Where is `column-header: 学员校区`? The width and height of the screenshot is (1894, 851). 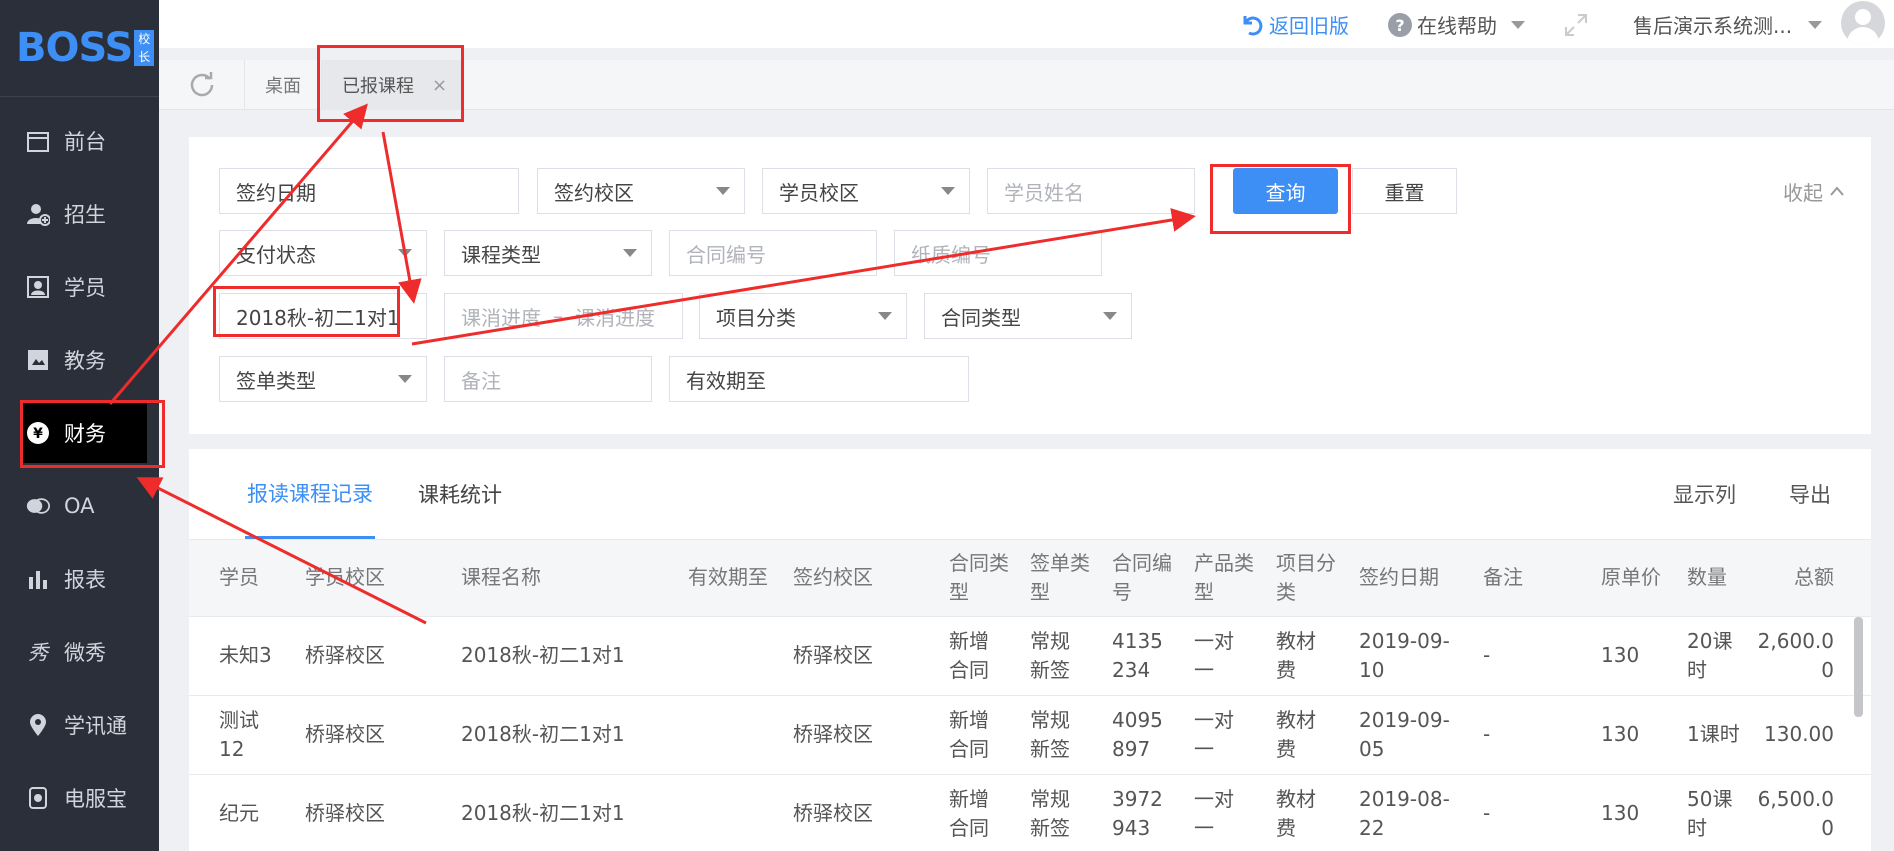
column-header: 学员校区 is located at coordinates (365, 577).